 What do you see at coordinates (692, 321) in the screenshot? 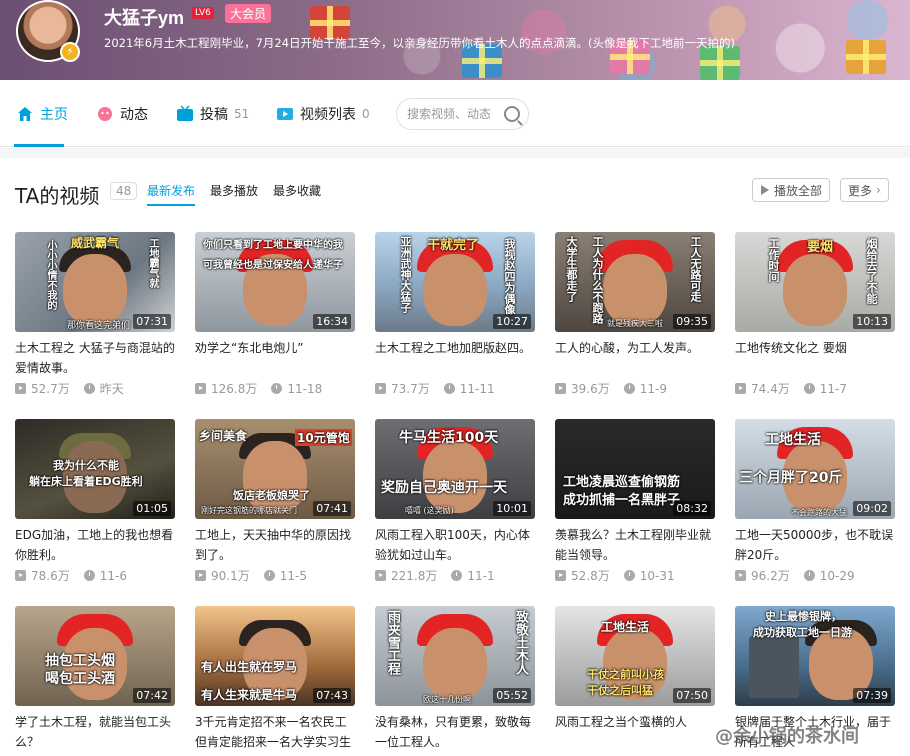
I see `video-duration: 09:35` at bounding box center [692, 321].